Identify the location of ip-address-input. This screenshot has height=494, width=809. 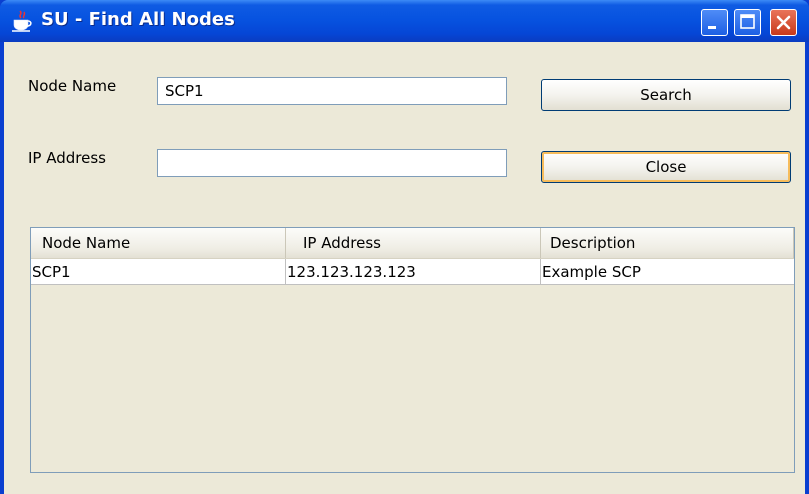
(332, 163).